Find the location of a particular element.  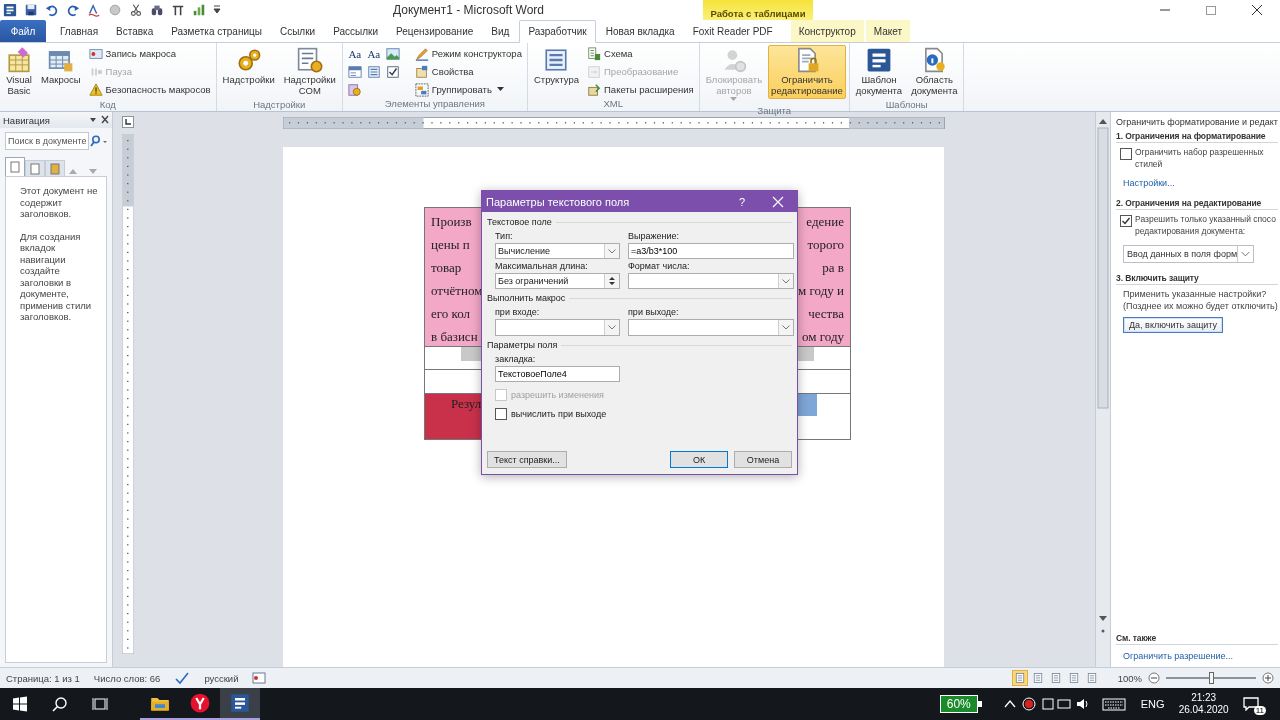

tab-stop-button is located at coordinates (128, 122).